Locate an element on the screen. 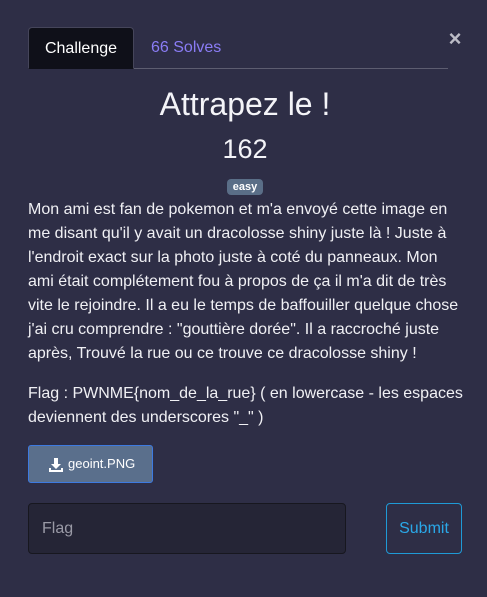 Image resolution: width=487 pixels, height=597 pixels. submit-button: Submit is located at coordinates (424, 528).